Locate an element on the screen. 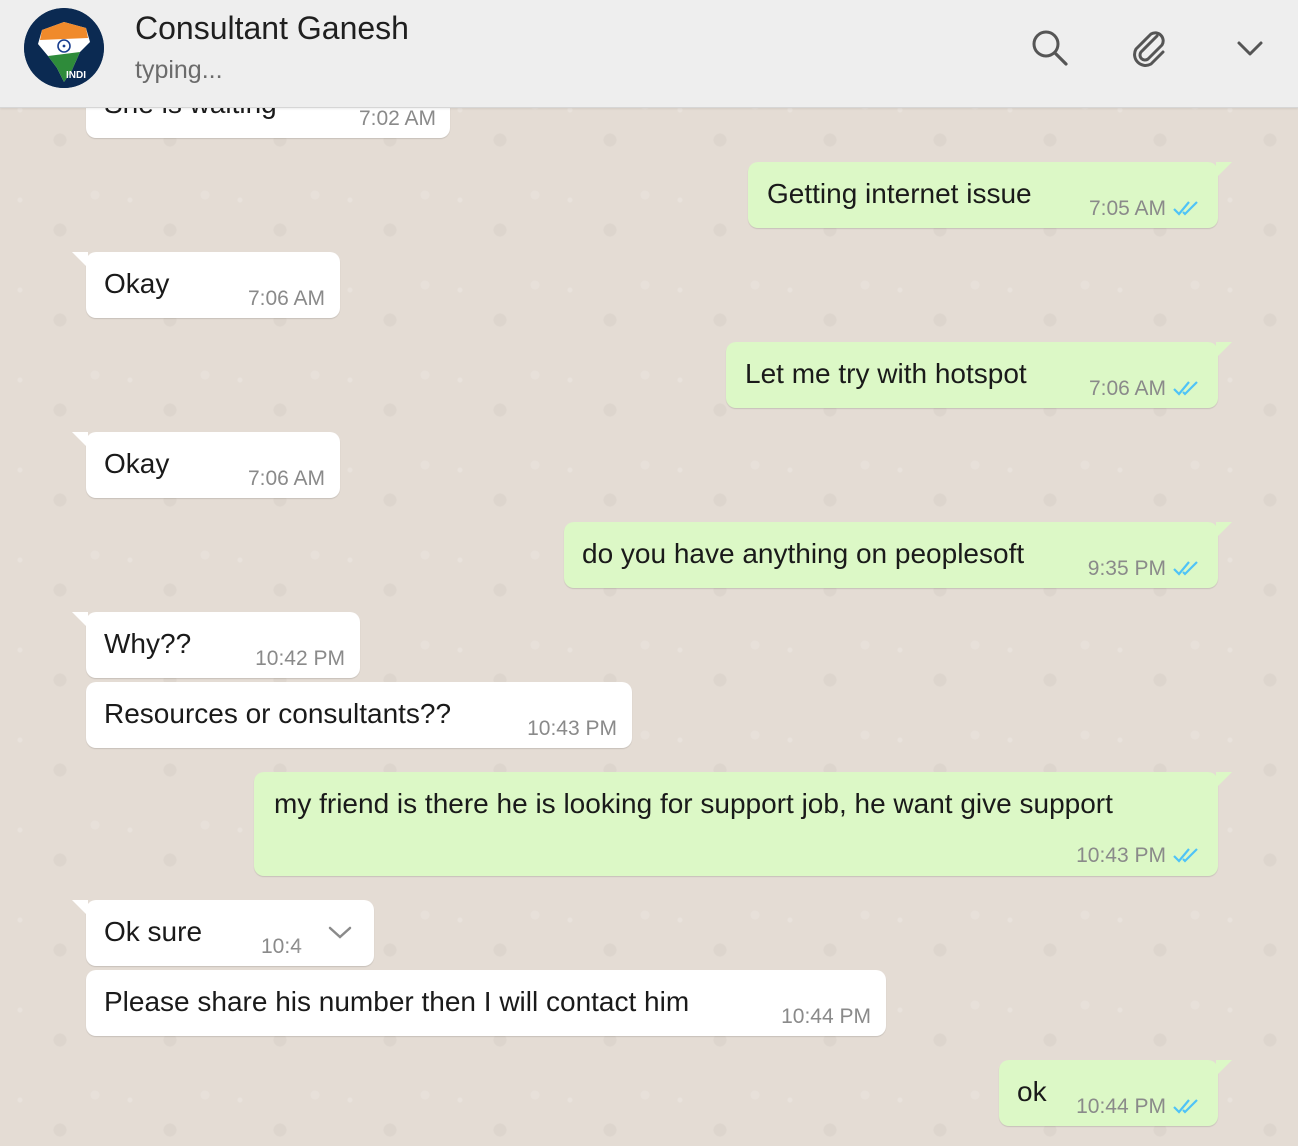  message-outgoing: Getting internet issue 7:05 AM is located at coordinates (990, 195).